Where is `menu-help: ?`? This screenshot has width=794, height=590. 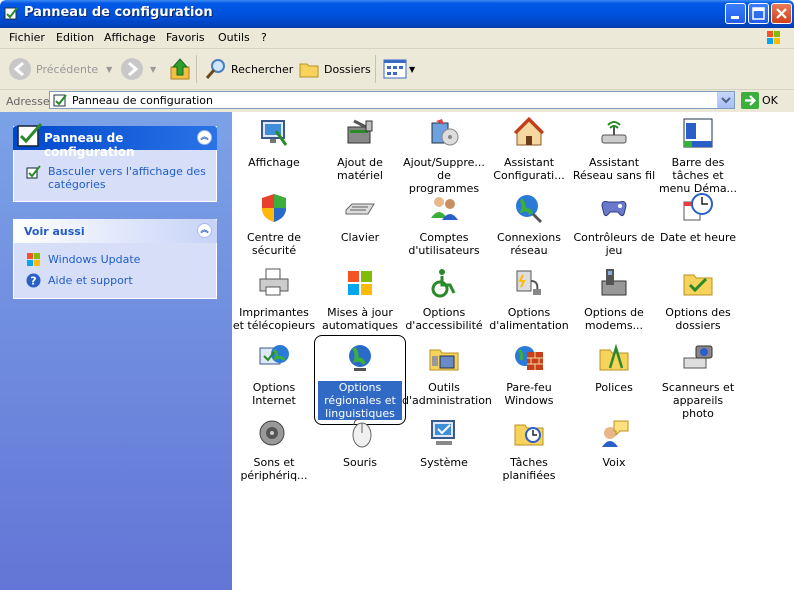 menu-help: ? is located at coordinates (264, 37).